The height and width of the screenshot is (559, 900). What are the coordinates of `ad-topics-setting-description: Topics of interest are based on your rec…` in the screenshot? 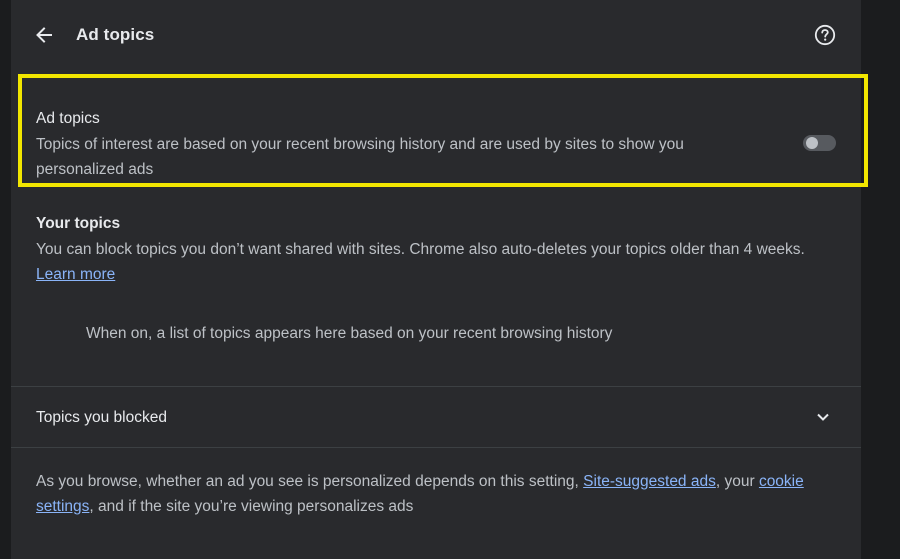 It's located at (360, 157).